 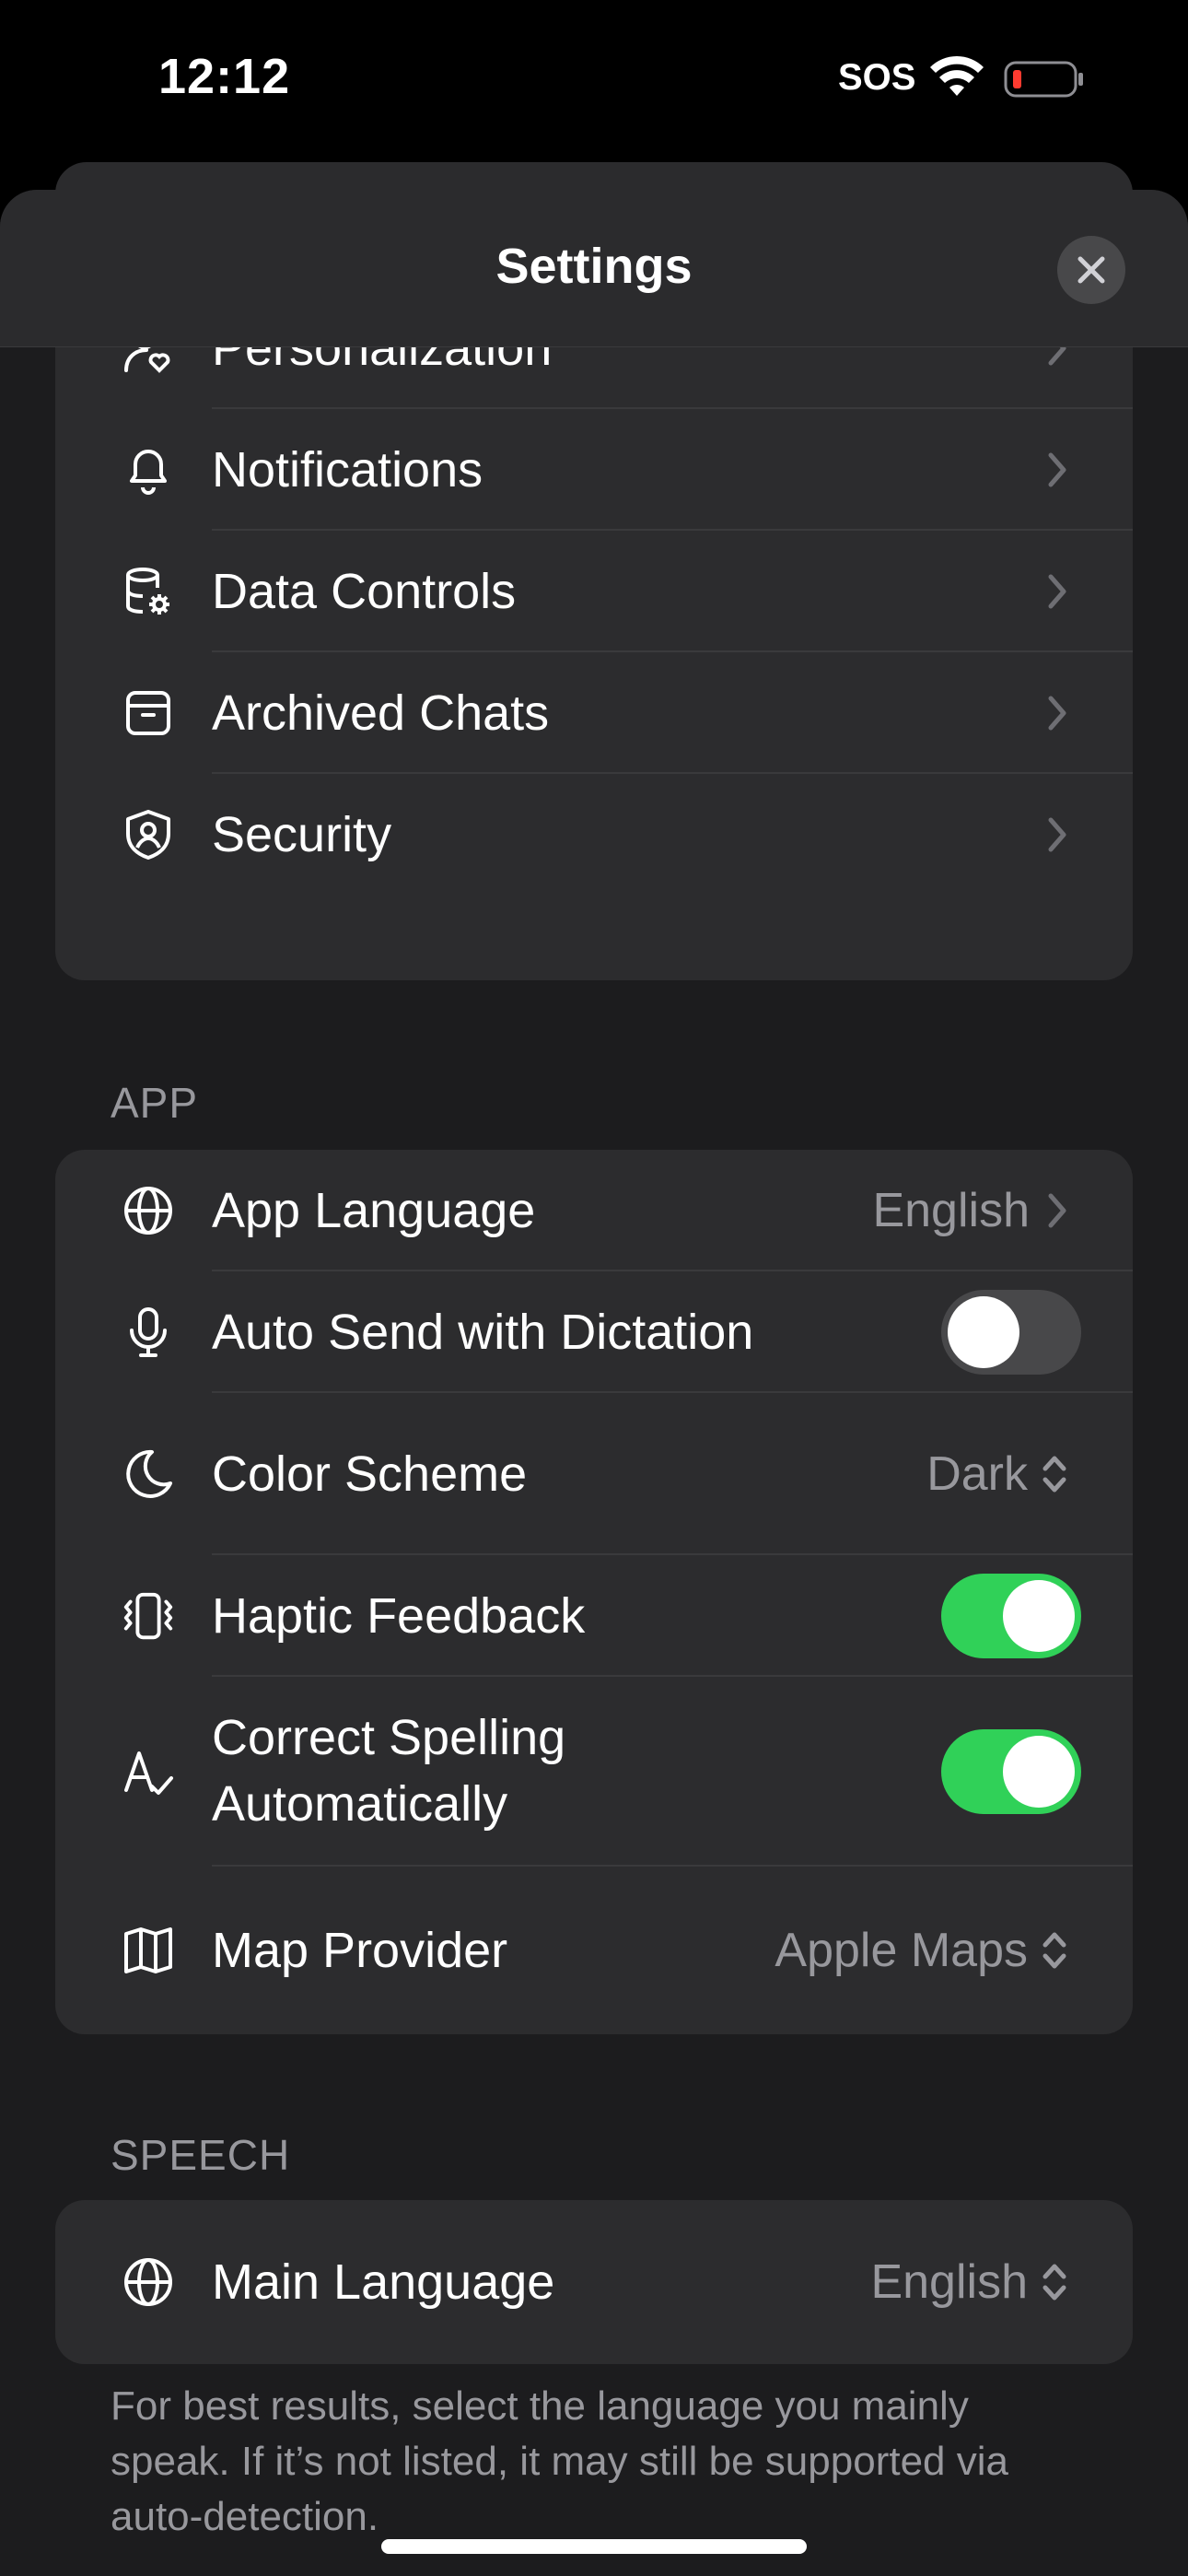 What do you see at coordinates (483, 1332) in the screenshot?
I see `row-auto-send-dictation-label: Auto Send with Dictation` at bounding box center [483, 1332].